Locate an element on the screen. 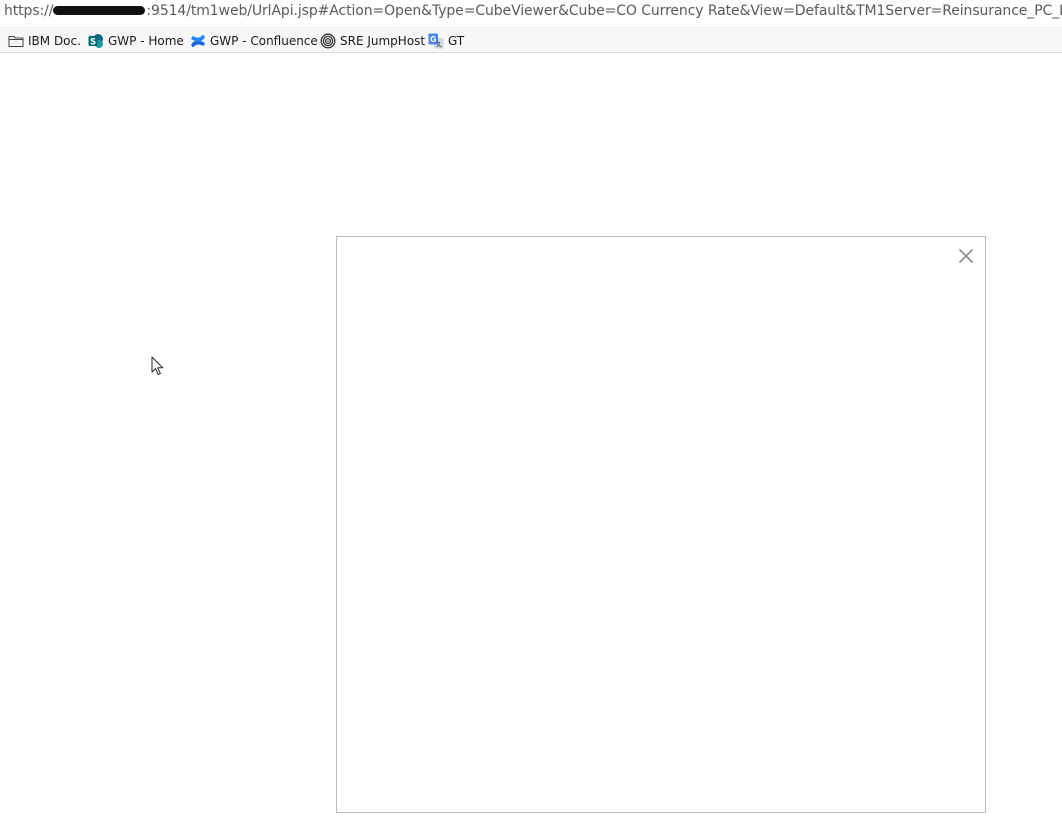  bookmark-label: GWP - Confluence is located at coordinates (264, 41).